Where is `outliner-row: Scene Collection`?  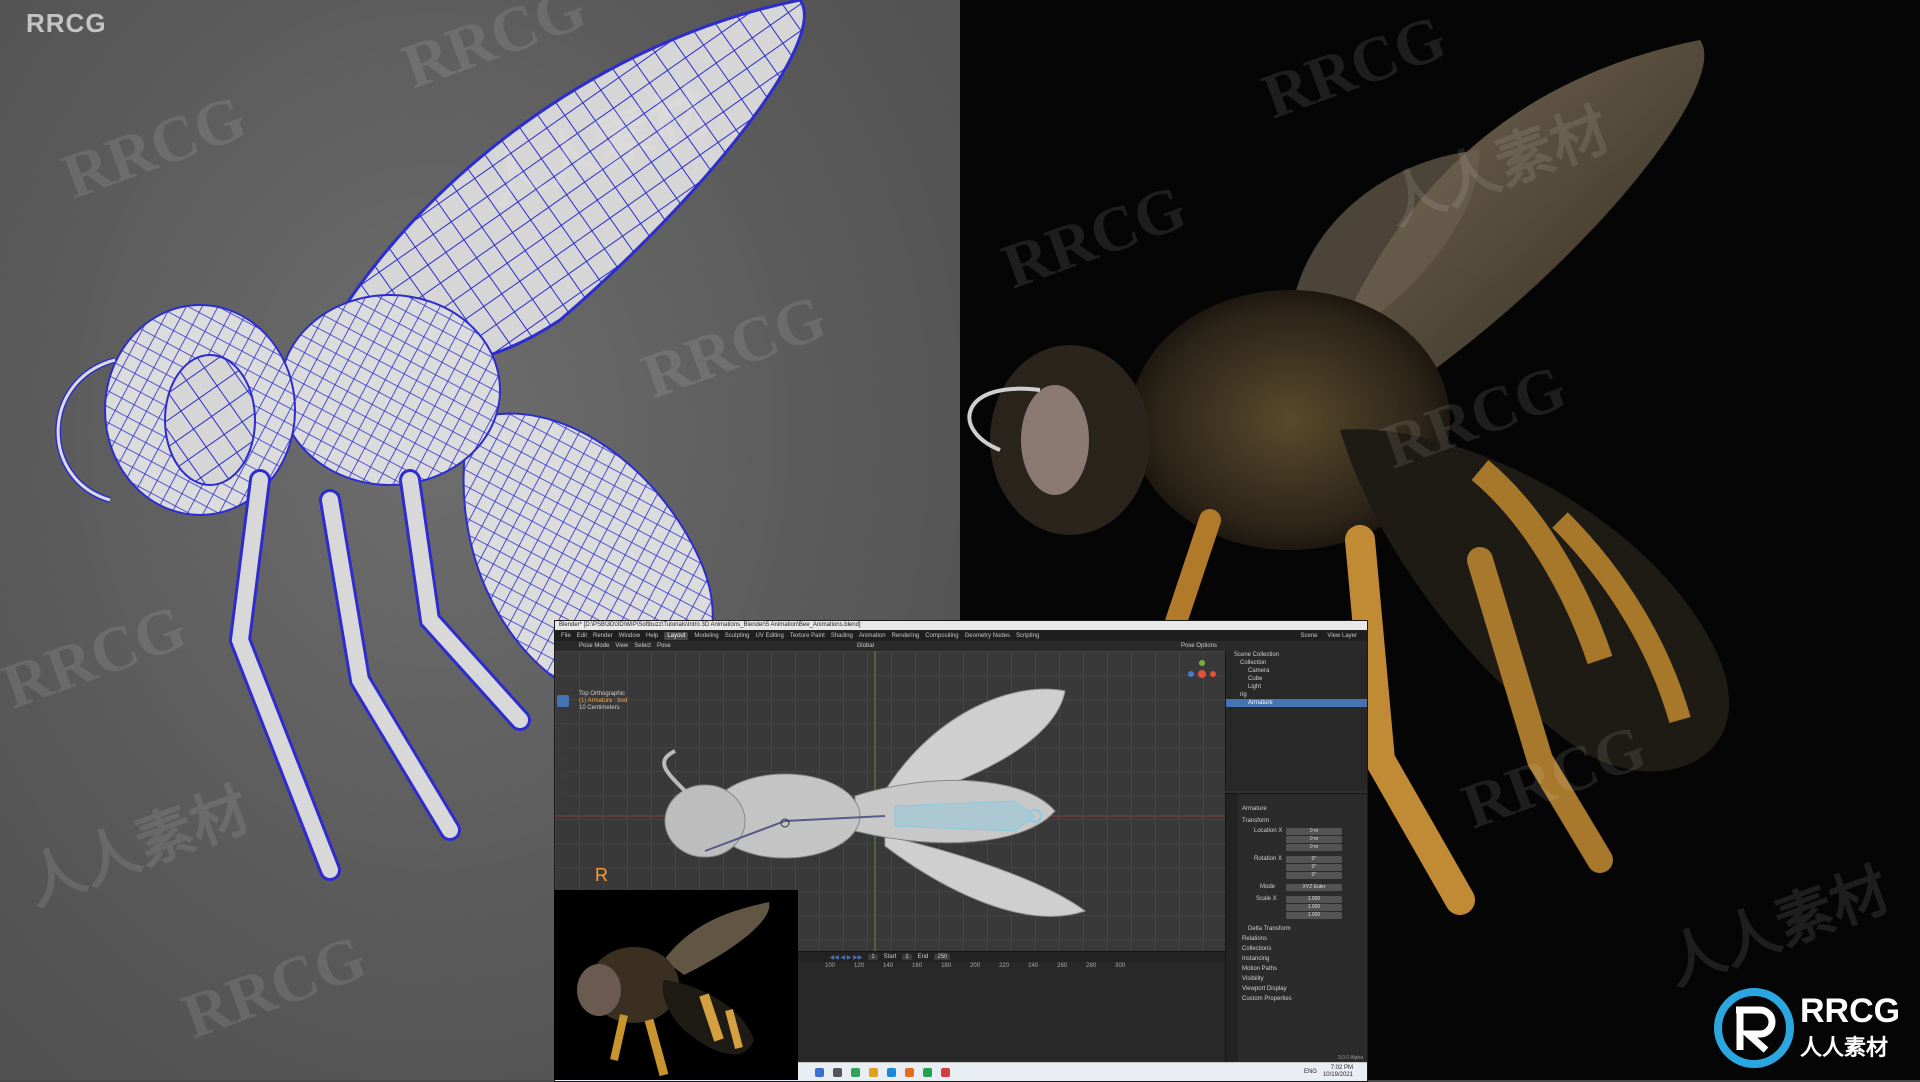
outliner-row: Scene Collection is located at coordinates (1296, 655).